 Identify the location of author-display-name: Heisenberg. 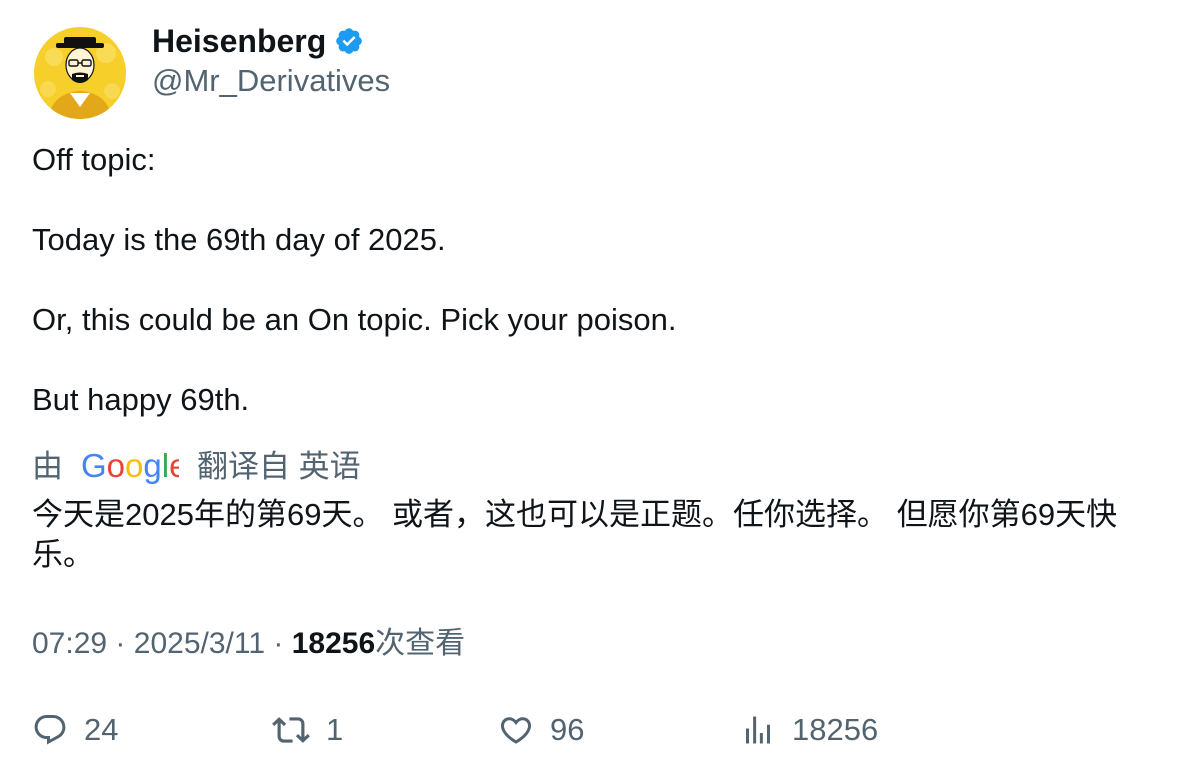
(239, 41).